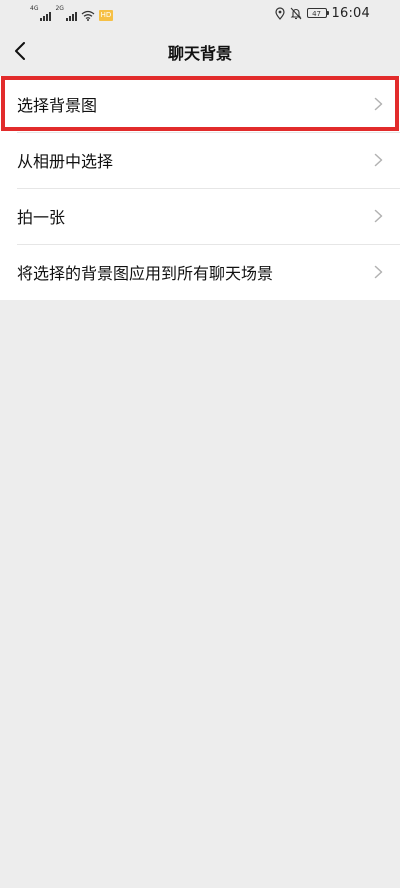  I want to click on nav-bar: 聊天背景, so click(200, 51).